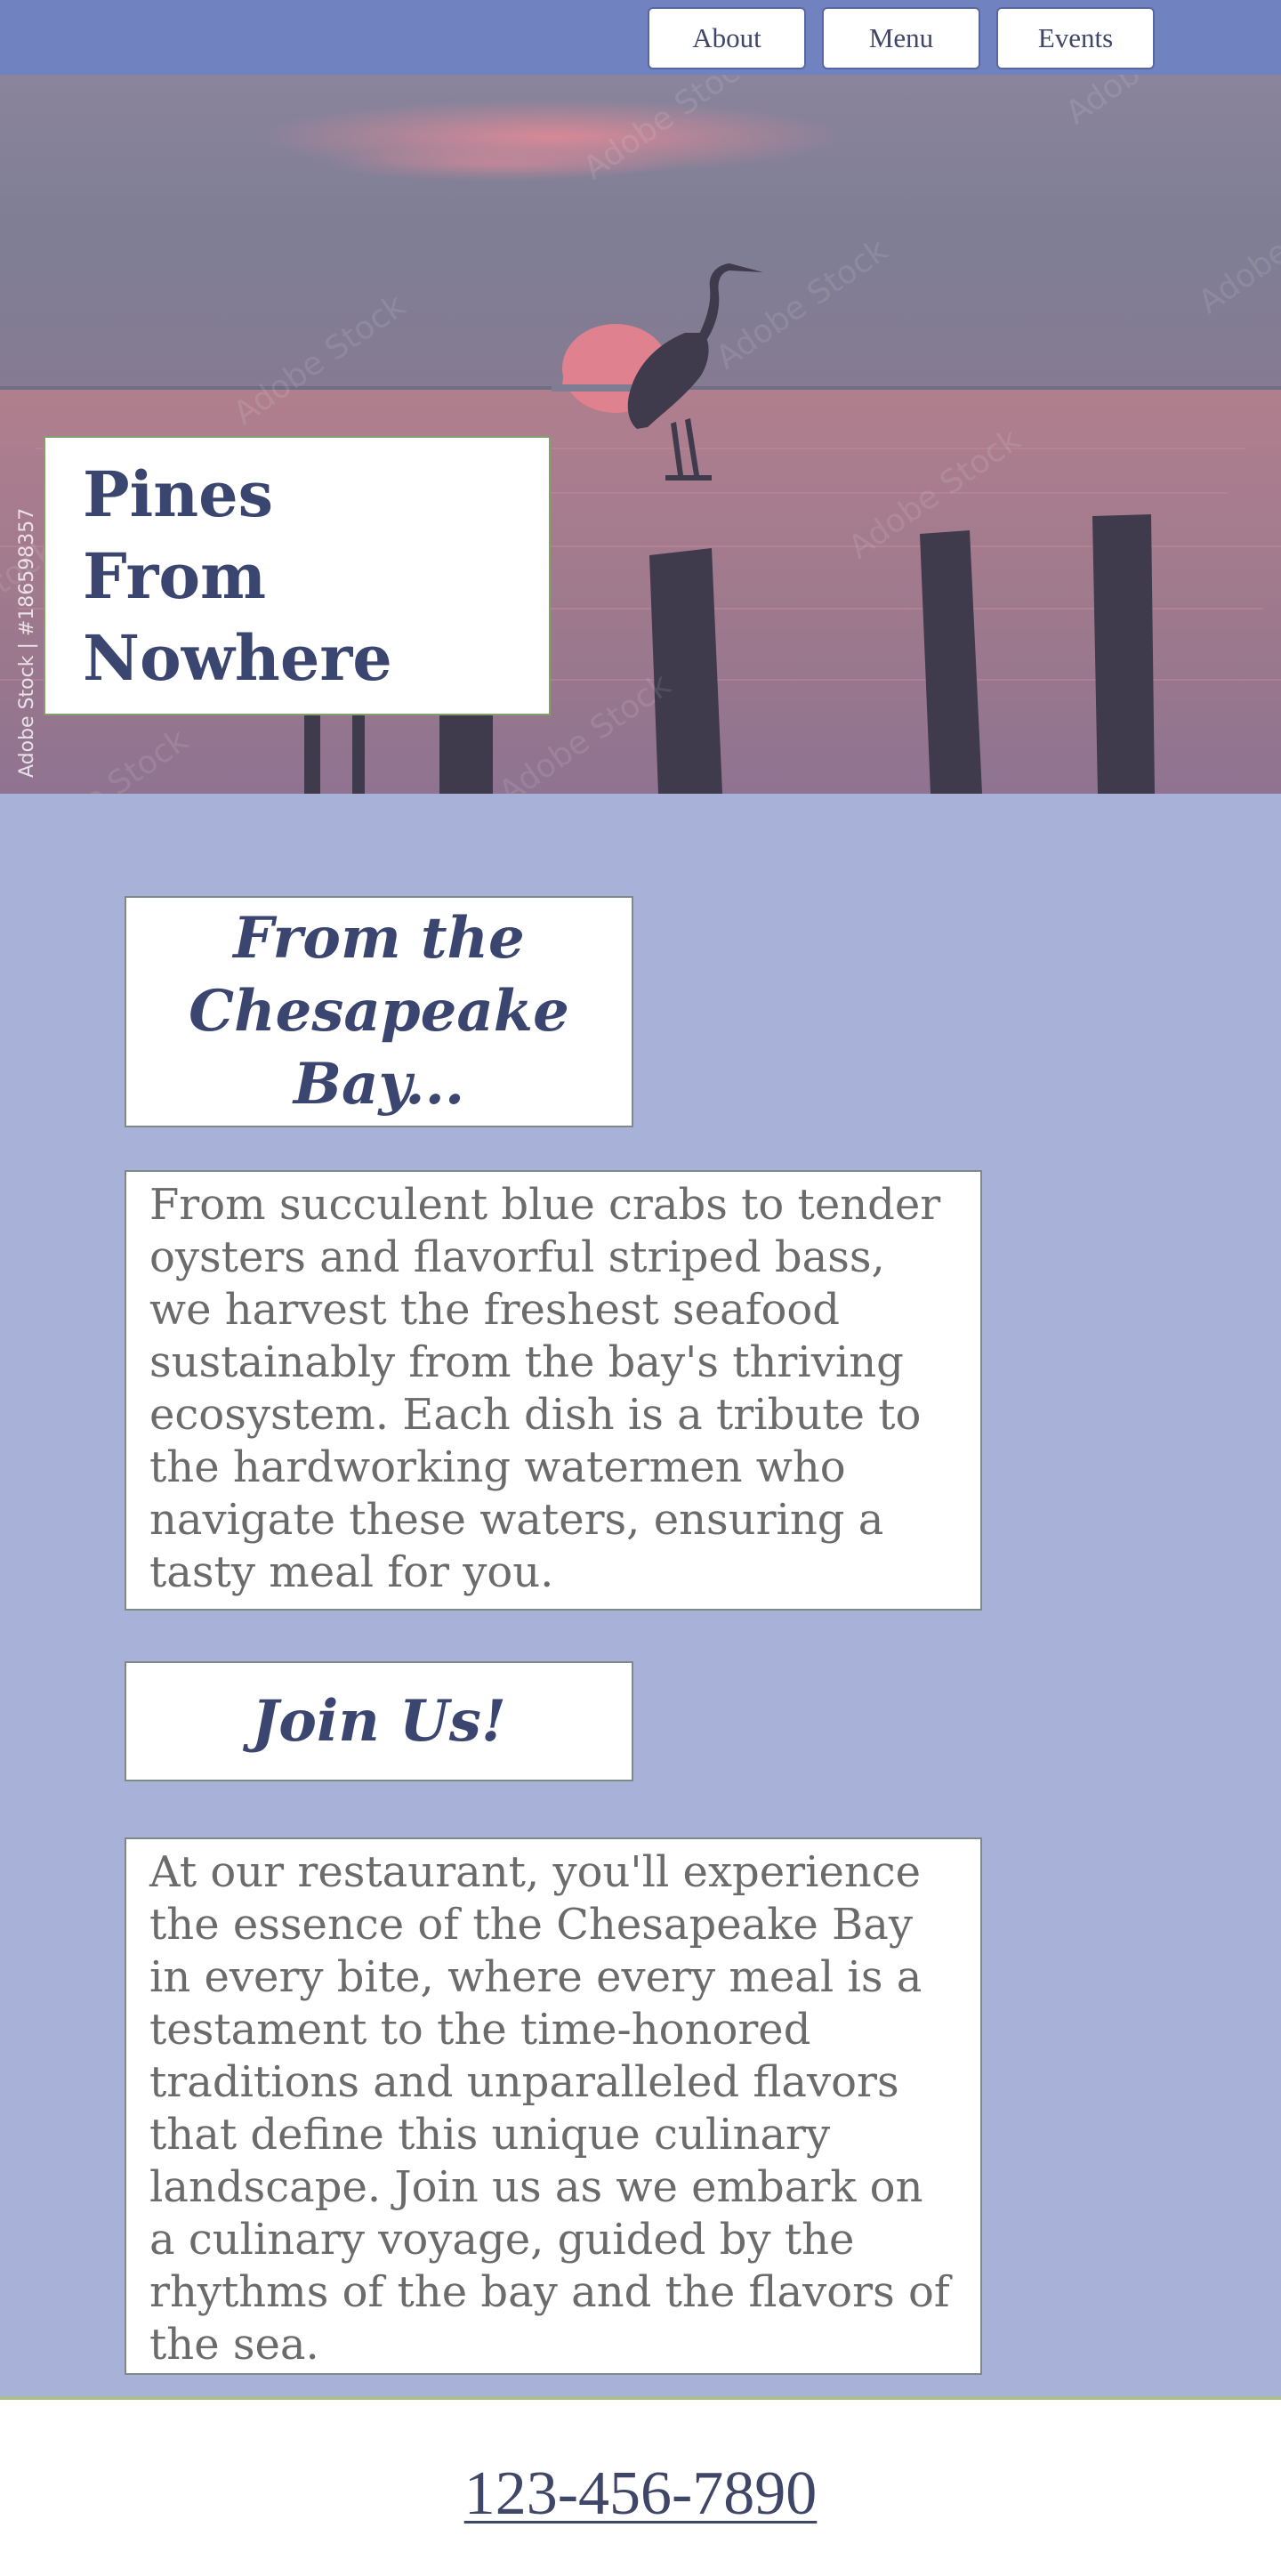 This screenshot has width=1281, height=2576. What do you see at coordinates (727, 38) in the screenshot?
I see `nav-about-button: About` at bounding box center [727, 38].